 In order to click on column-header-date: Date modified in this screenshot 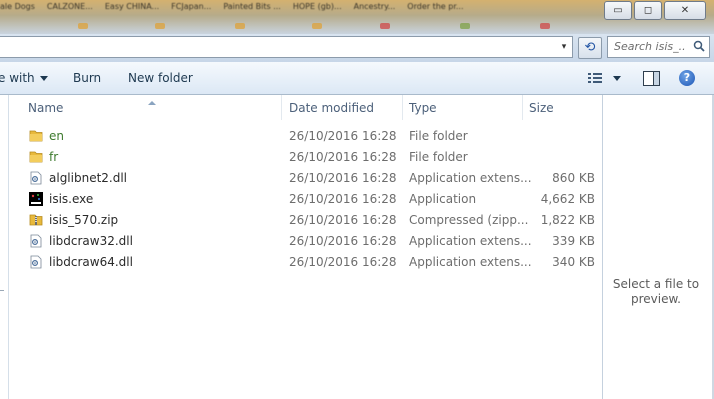, I will do `click(342, 107)`.